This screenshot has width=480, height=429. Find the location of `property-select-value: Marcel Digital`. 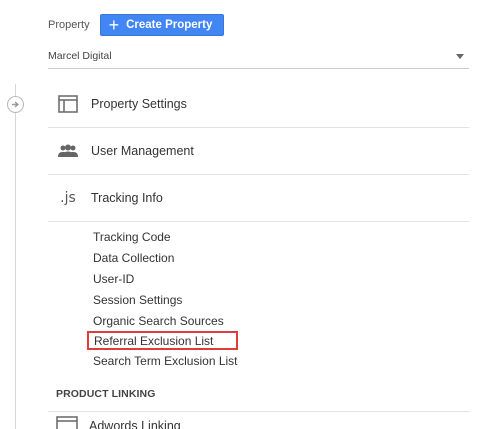

property-select-value: Marcel Digital is located at coordinates (80, 56).